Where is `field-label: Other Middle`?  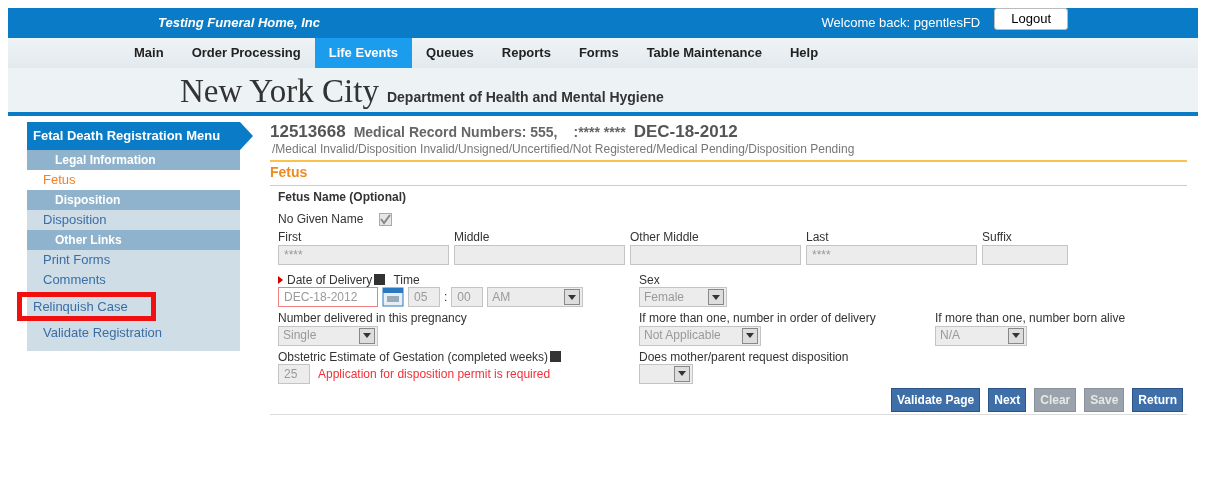 field-label: Other Middle is located at coordinates (665, 237).